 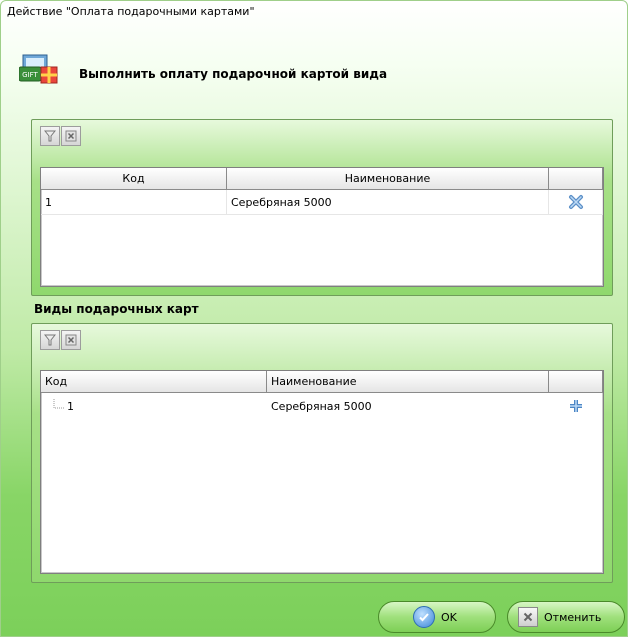 I want to click on svg-text: GIFT, so click(x=30, y=75).